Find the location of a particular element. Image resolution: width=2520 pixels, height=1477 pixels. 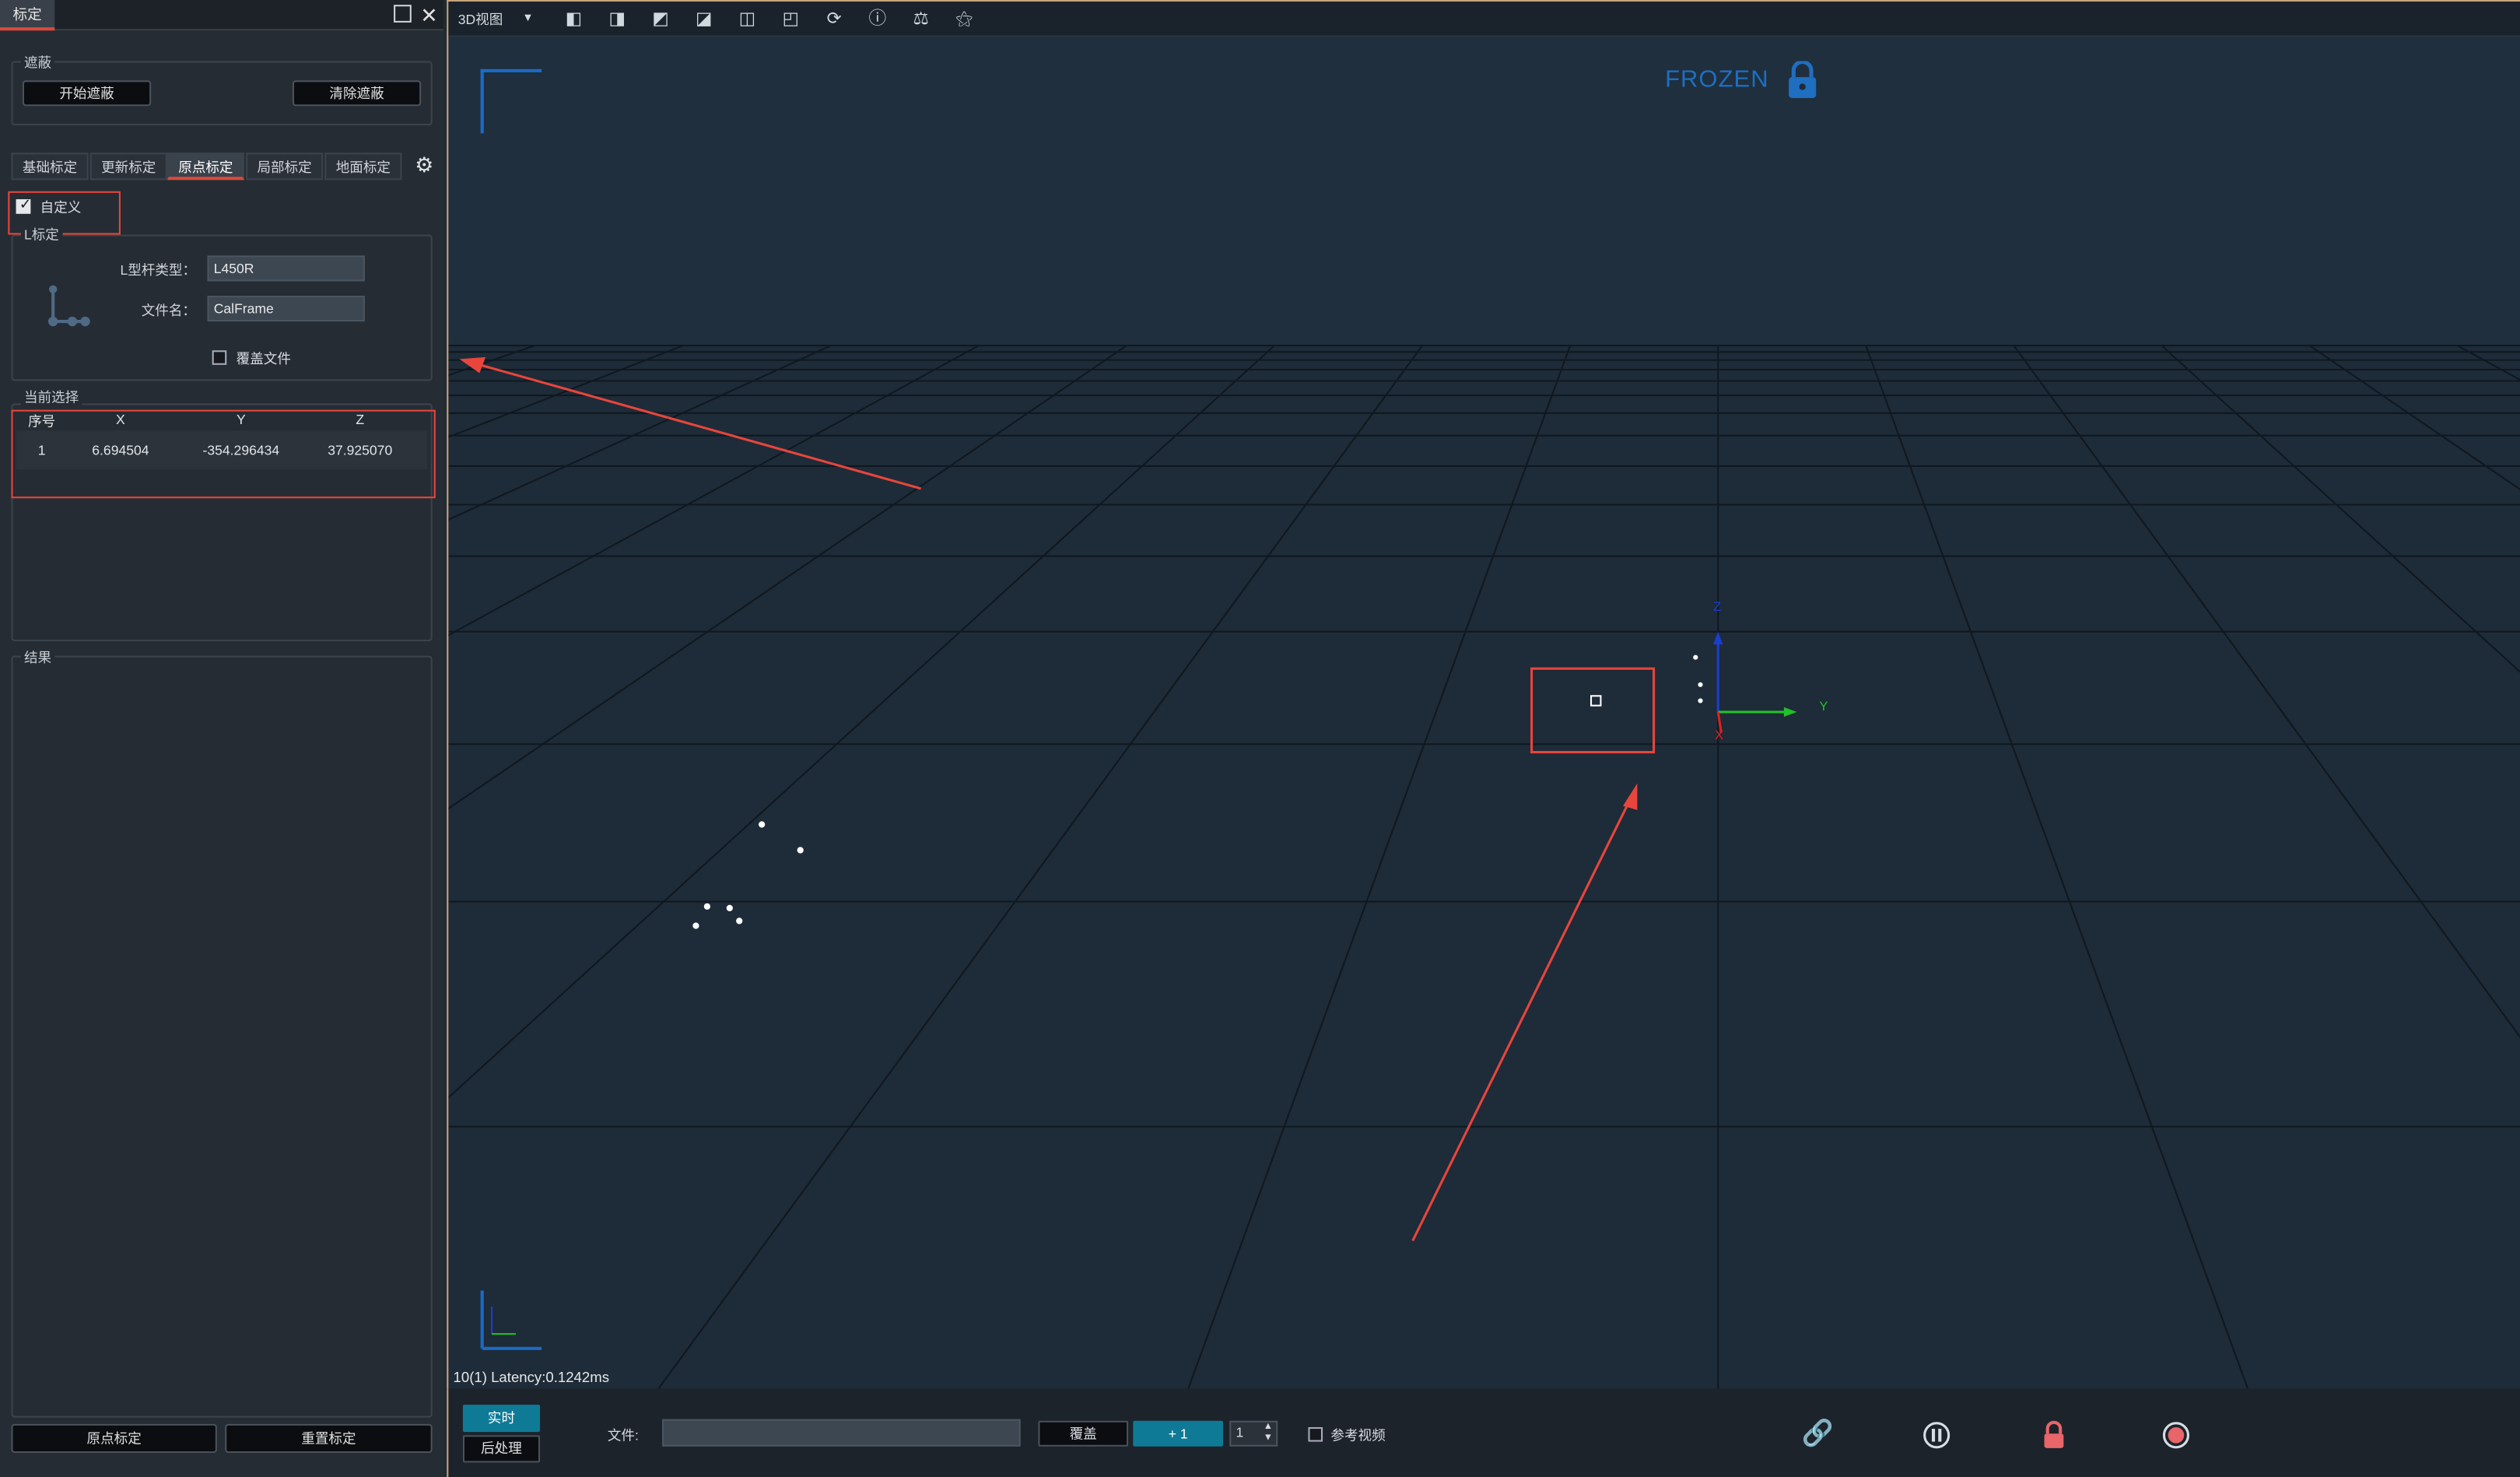

l-group-label: L标定 is located at coordinates (41, 234).